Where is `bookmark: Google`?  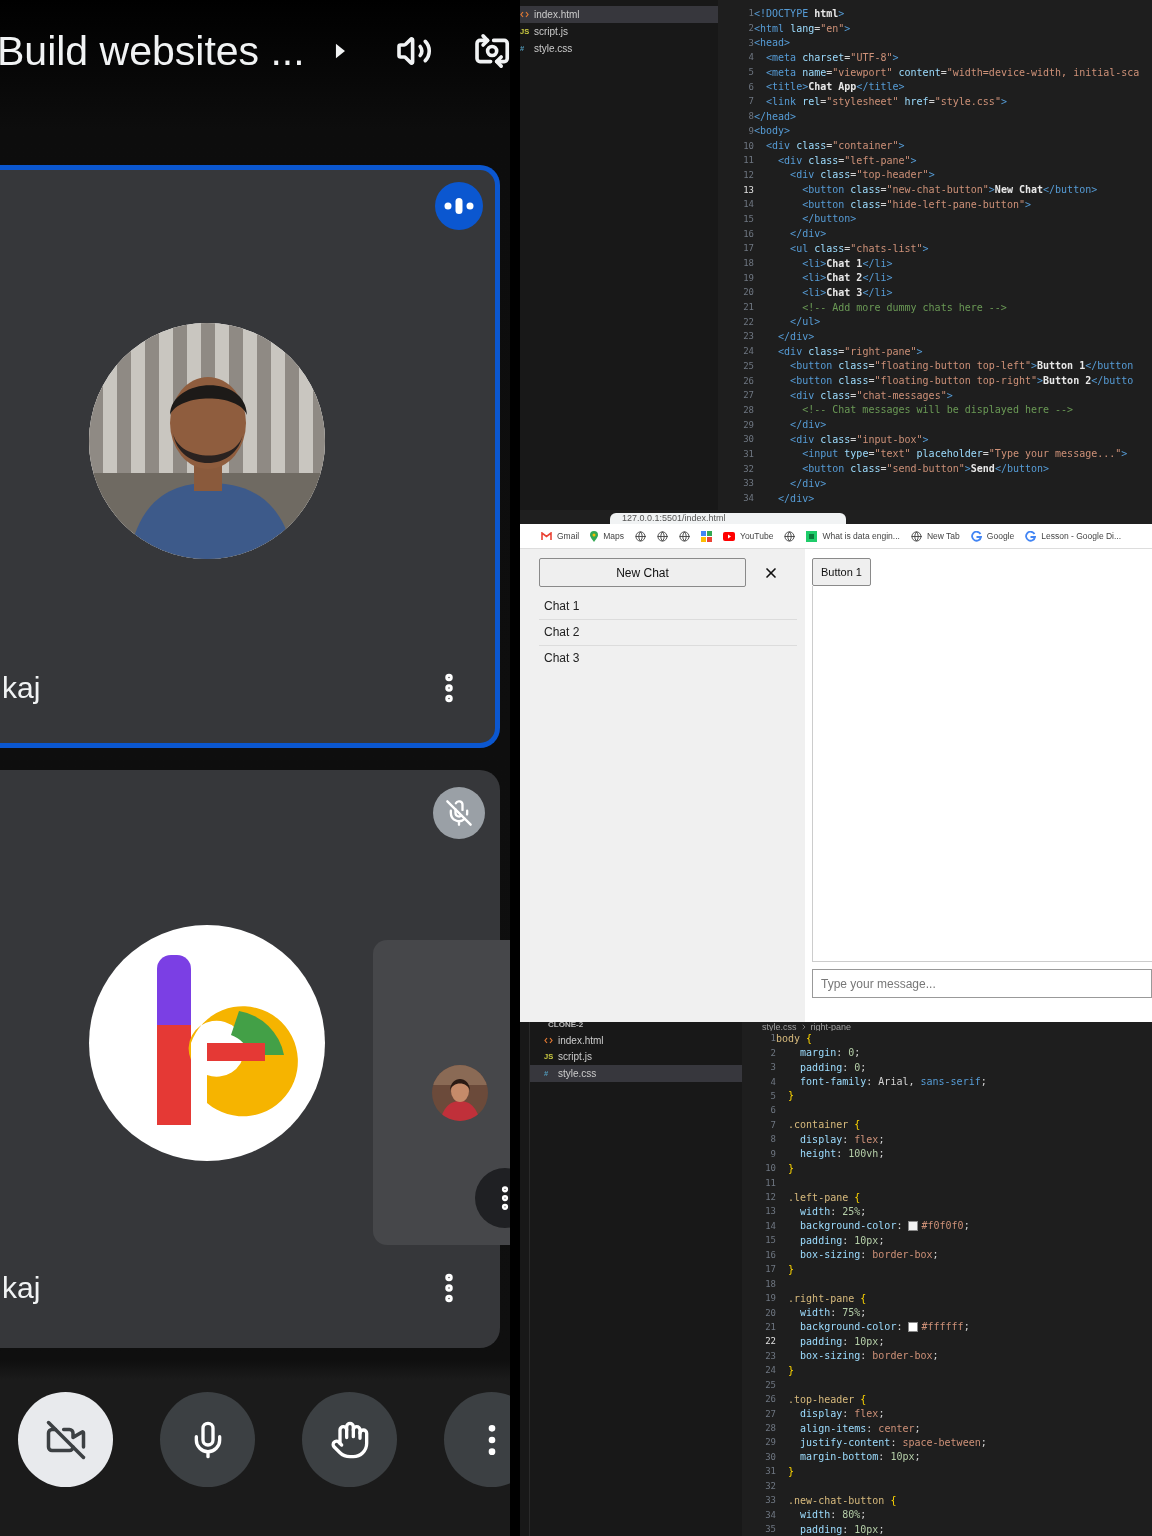
bookmark: Google is located at coordinates (992, 536).